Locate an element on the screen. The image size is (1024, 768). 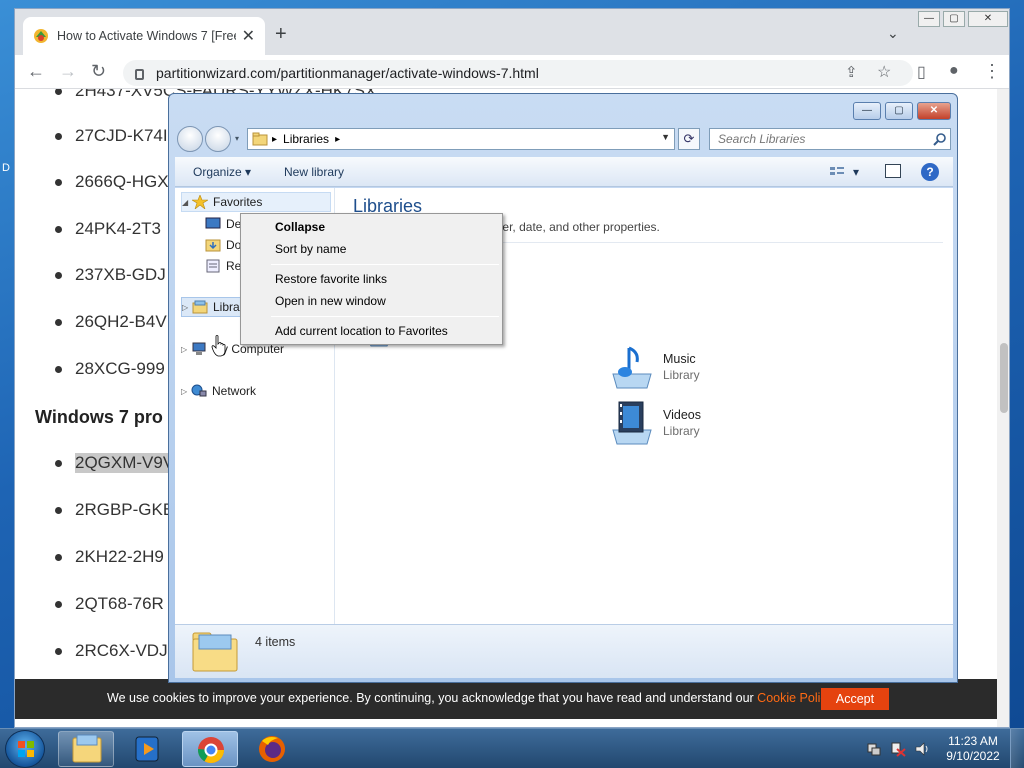
media-player-icon is located at coordinates (147, 749).